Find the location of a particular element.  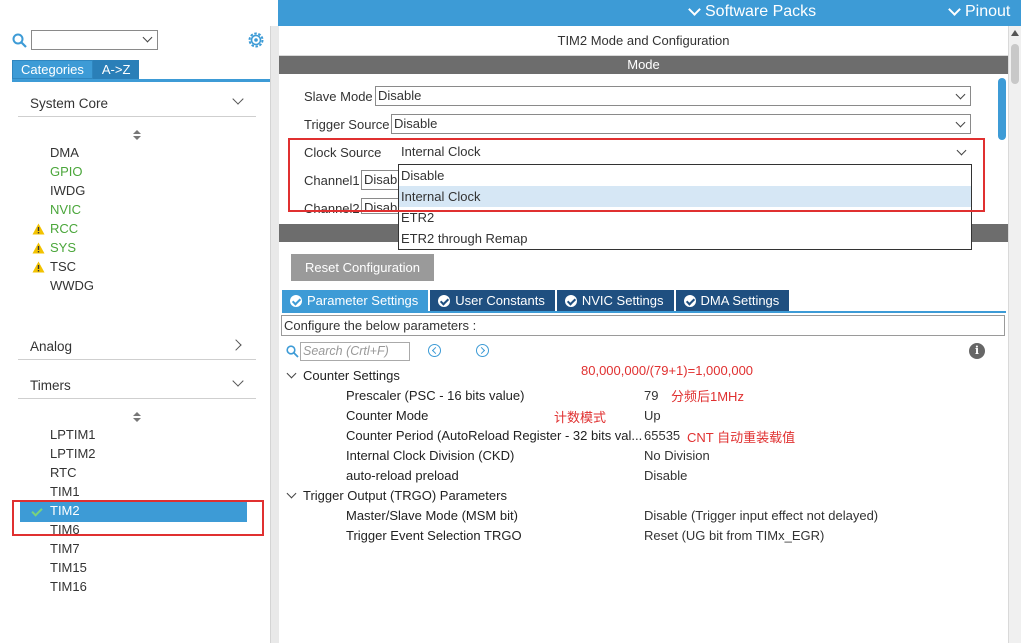

param-value-clock-division: No Division is located at coordinates (677, 455).